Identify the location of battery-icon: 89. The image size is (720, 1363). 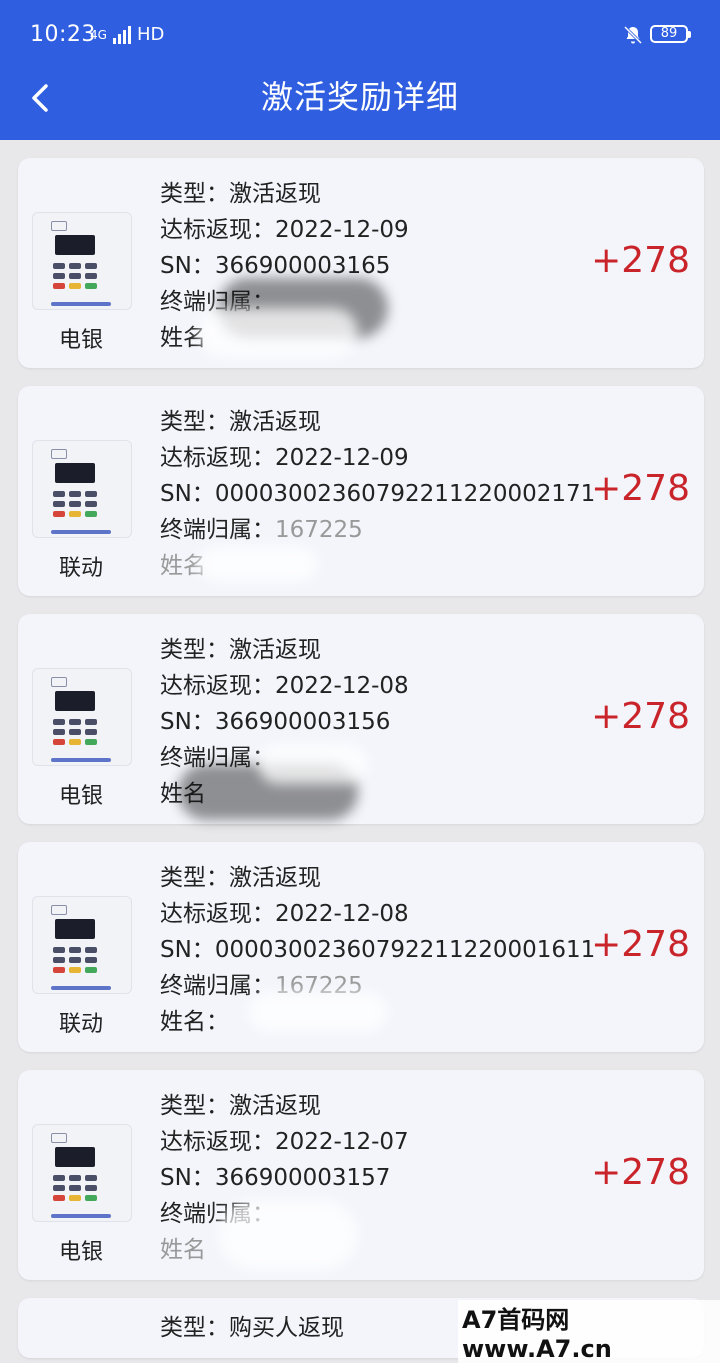
(670, 34).